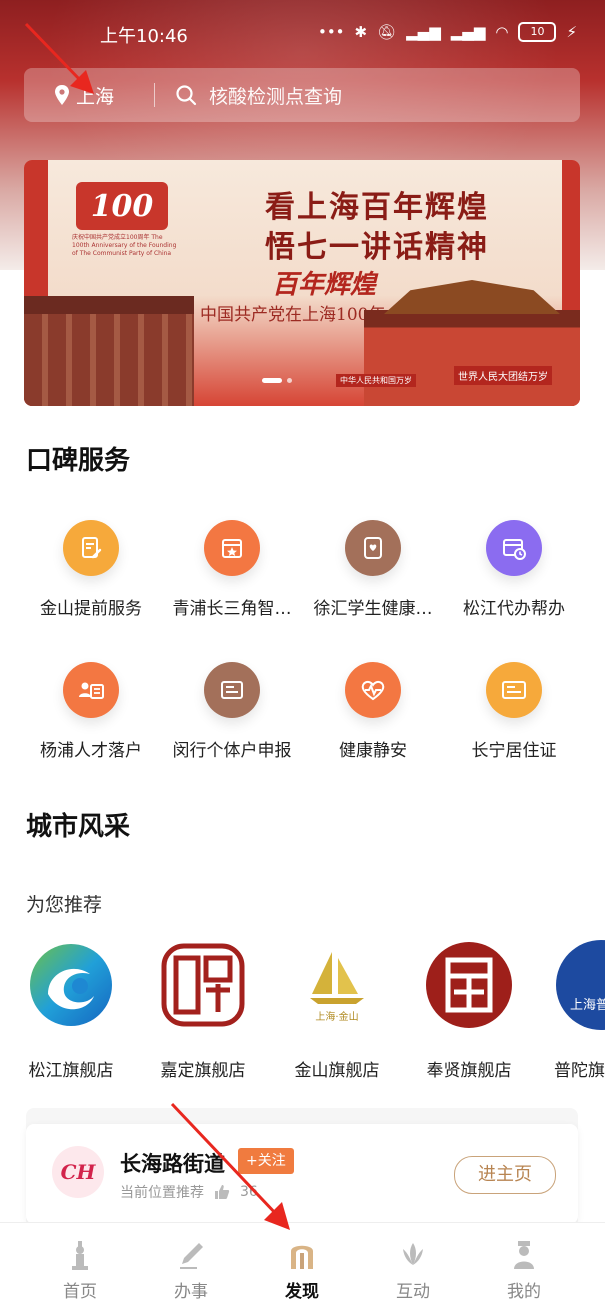 Image resolution: width=605 pixels, height=1311 pixels. I want to click on tab-label: 发现, so click(302, 1292).